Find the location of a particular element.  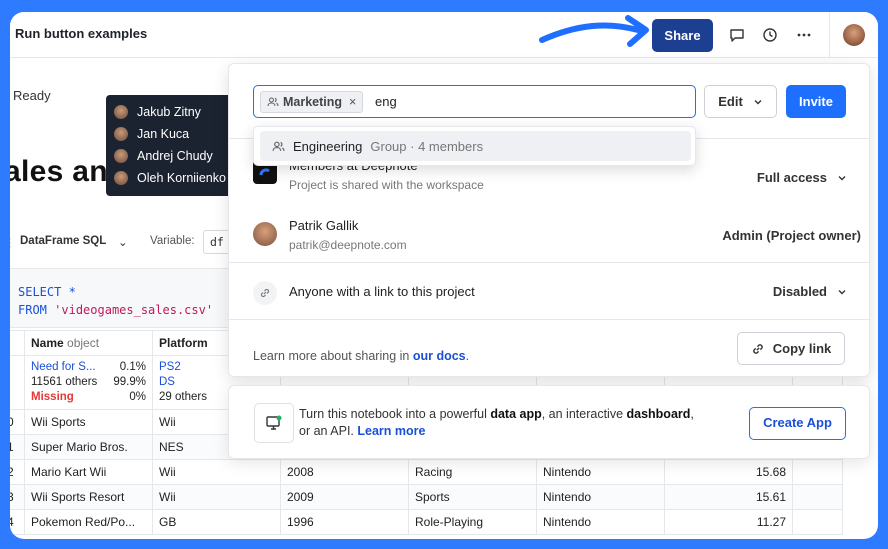

data-app-icon is located at coordinates (274, 423).